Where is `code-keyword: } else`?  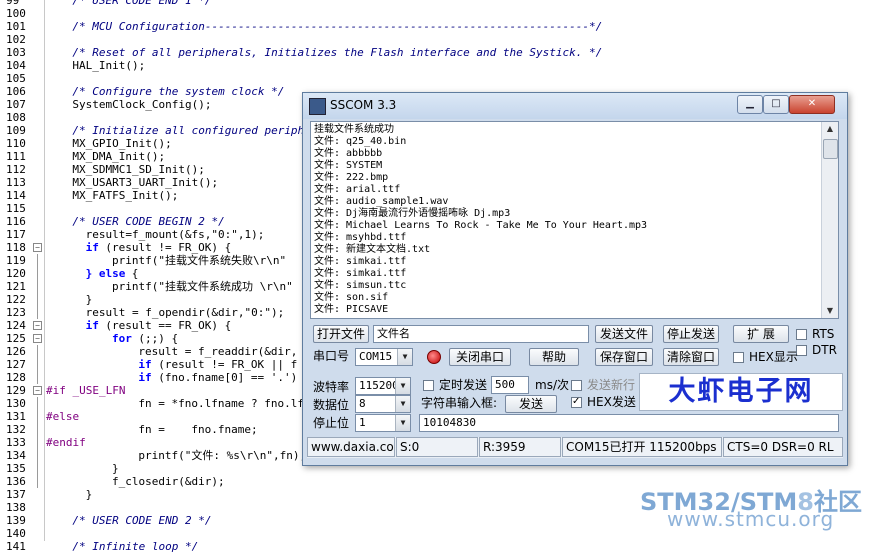
code-keyword: } else is located at coordinates (105, 273).